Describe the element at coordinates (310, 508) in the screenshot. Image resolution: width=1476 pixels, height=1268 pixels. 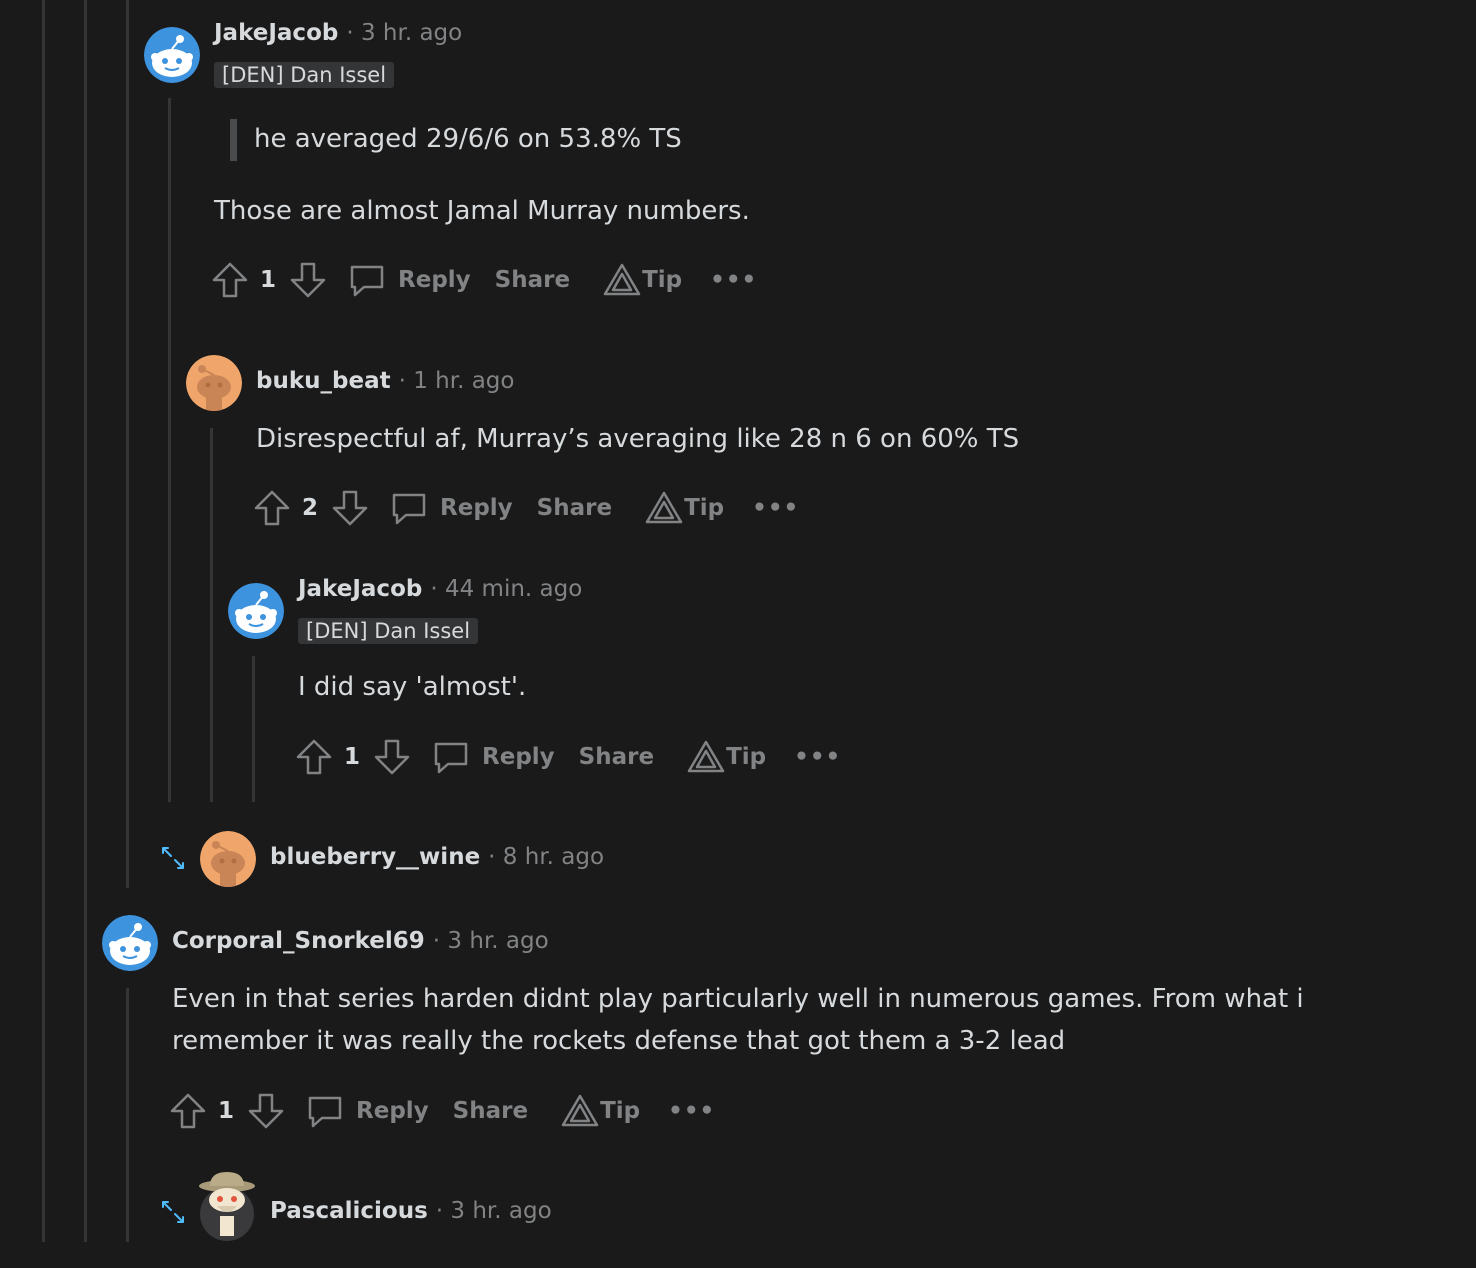
I see `vote-score: 2` at that location.